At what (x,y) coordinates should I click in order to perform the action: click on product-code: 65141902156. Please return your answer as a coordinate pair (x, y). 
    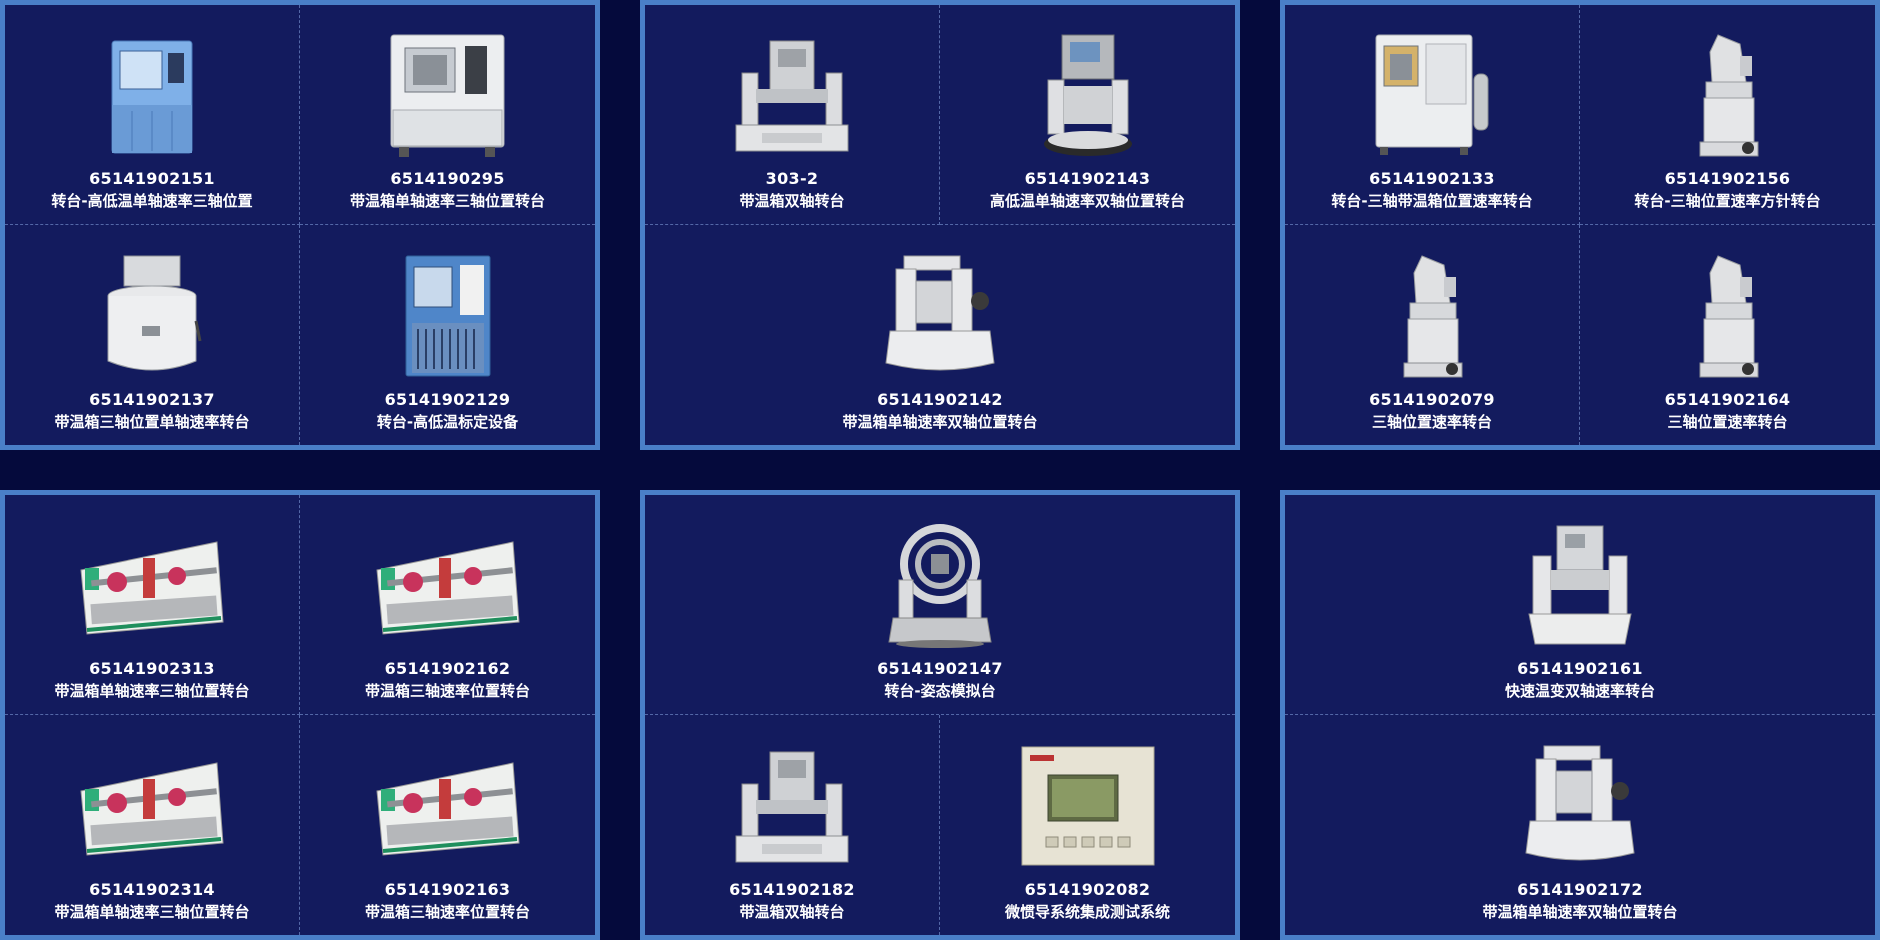
    Looking at the image, I should click on (1727, 178).